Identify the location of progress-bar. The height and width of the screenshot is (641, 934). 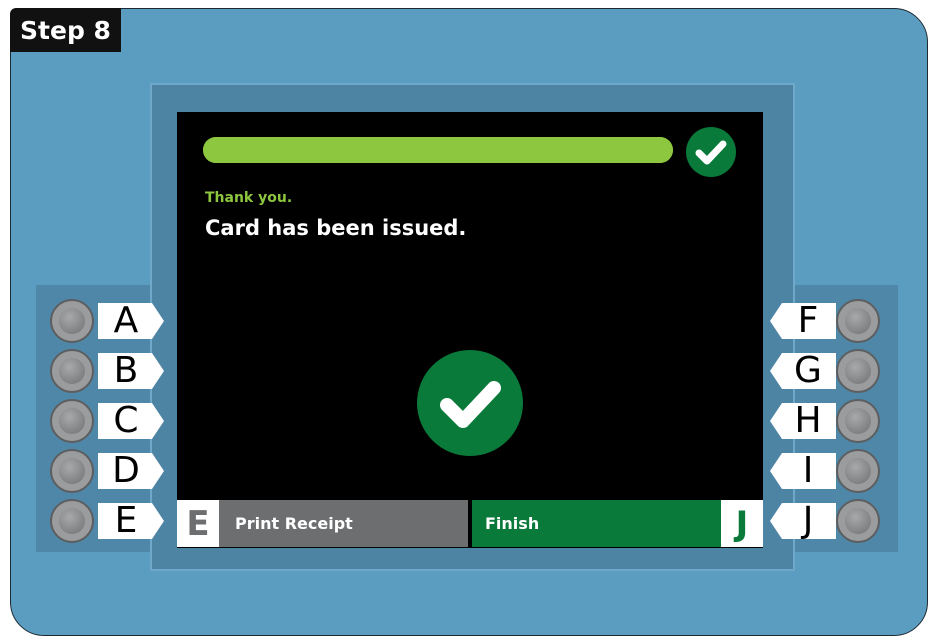
(438, 150).